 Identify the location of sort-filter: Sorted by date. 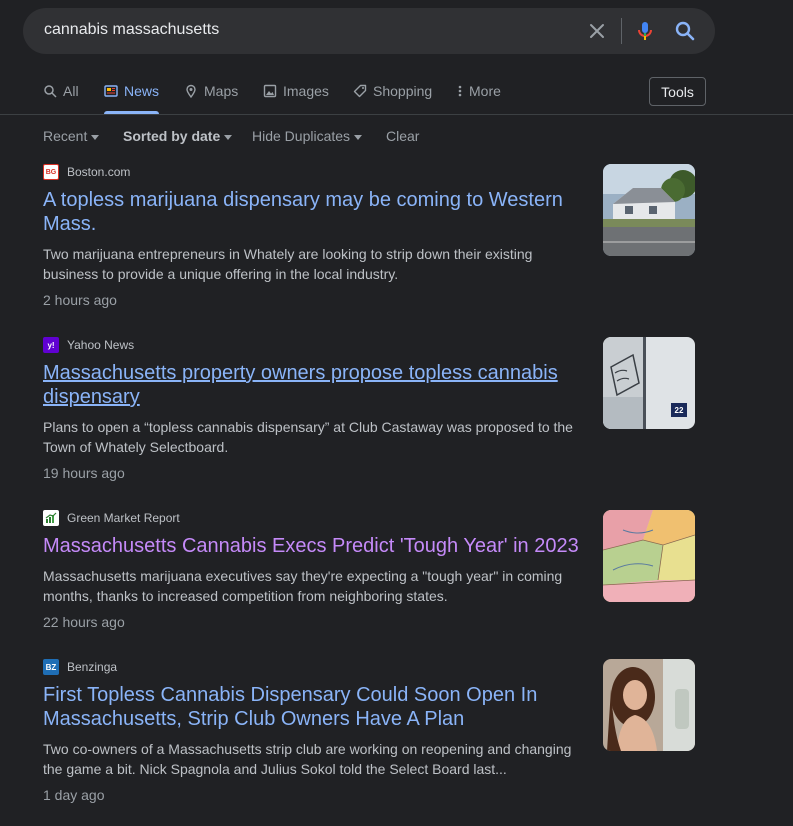
(178, 136).